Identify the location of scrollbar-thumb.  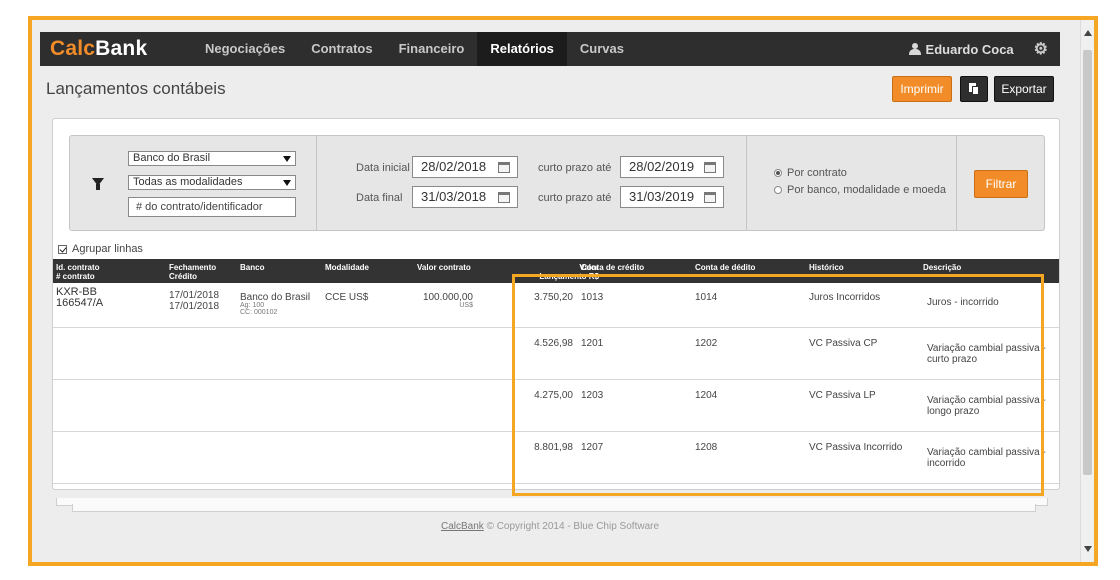
(1087, 262).